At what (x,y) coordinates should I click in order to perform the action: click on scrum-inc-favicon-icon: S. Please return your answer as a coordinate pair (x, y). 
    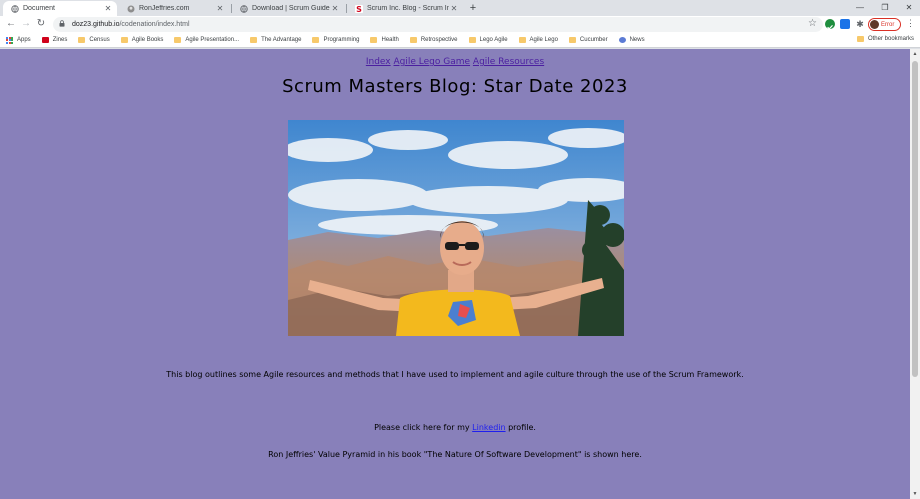
    Looking at the image, I should click on (359, 8).